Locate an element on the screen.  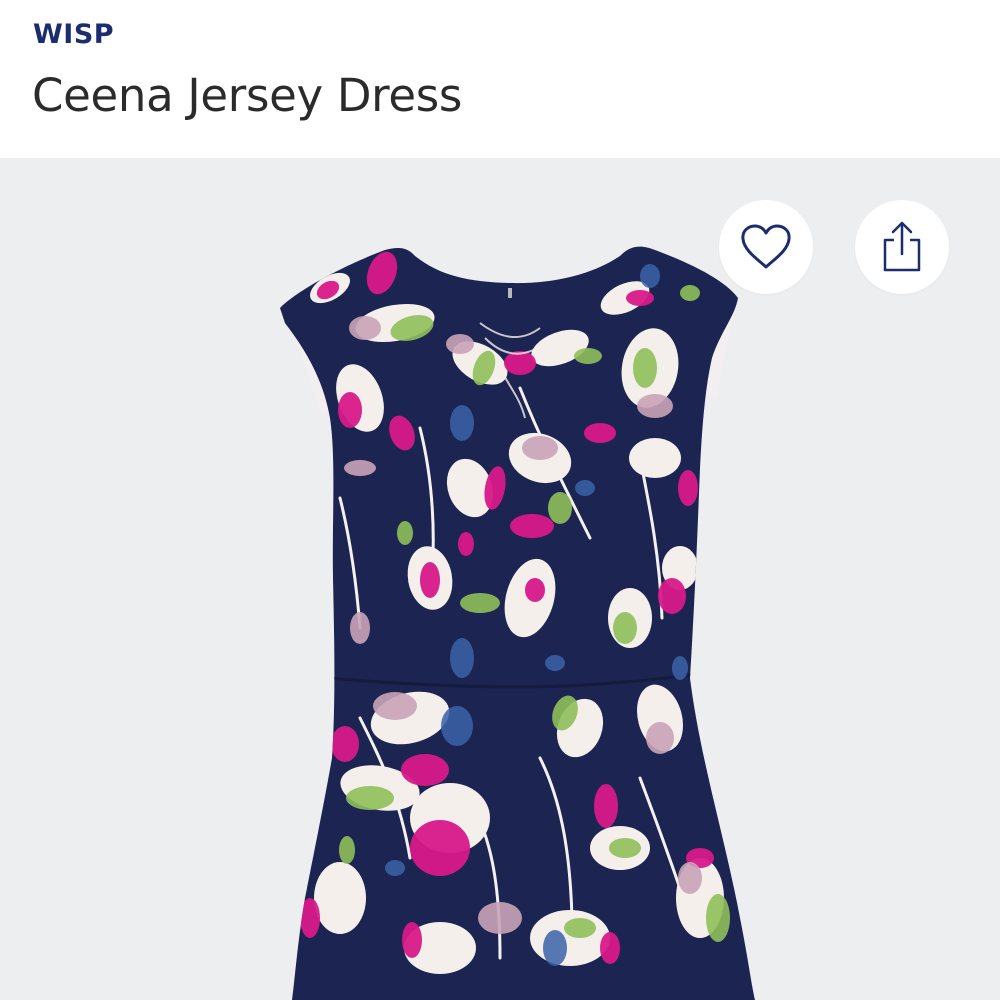
heart-icon is located at coordinates (766, 246).